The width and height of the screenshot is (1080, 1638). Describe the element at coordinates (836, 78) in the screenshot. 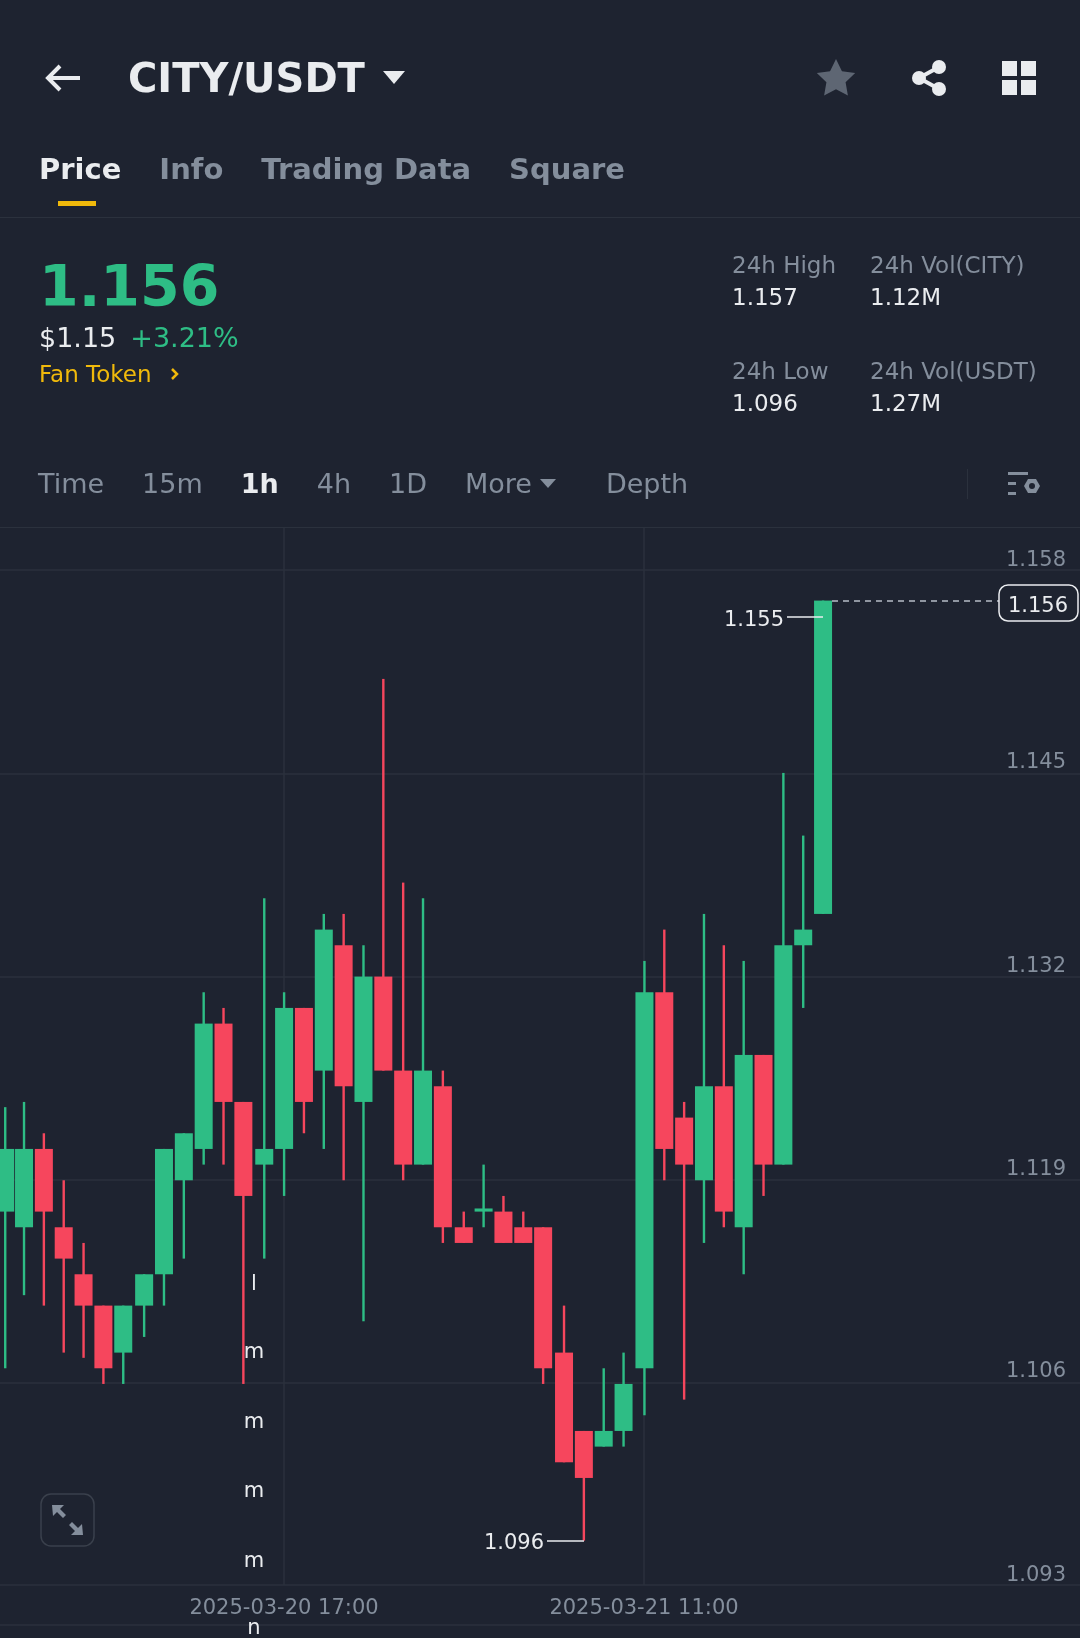

I see `star-icon` at that location.